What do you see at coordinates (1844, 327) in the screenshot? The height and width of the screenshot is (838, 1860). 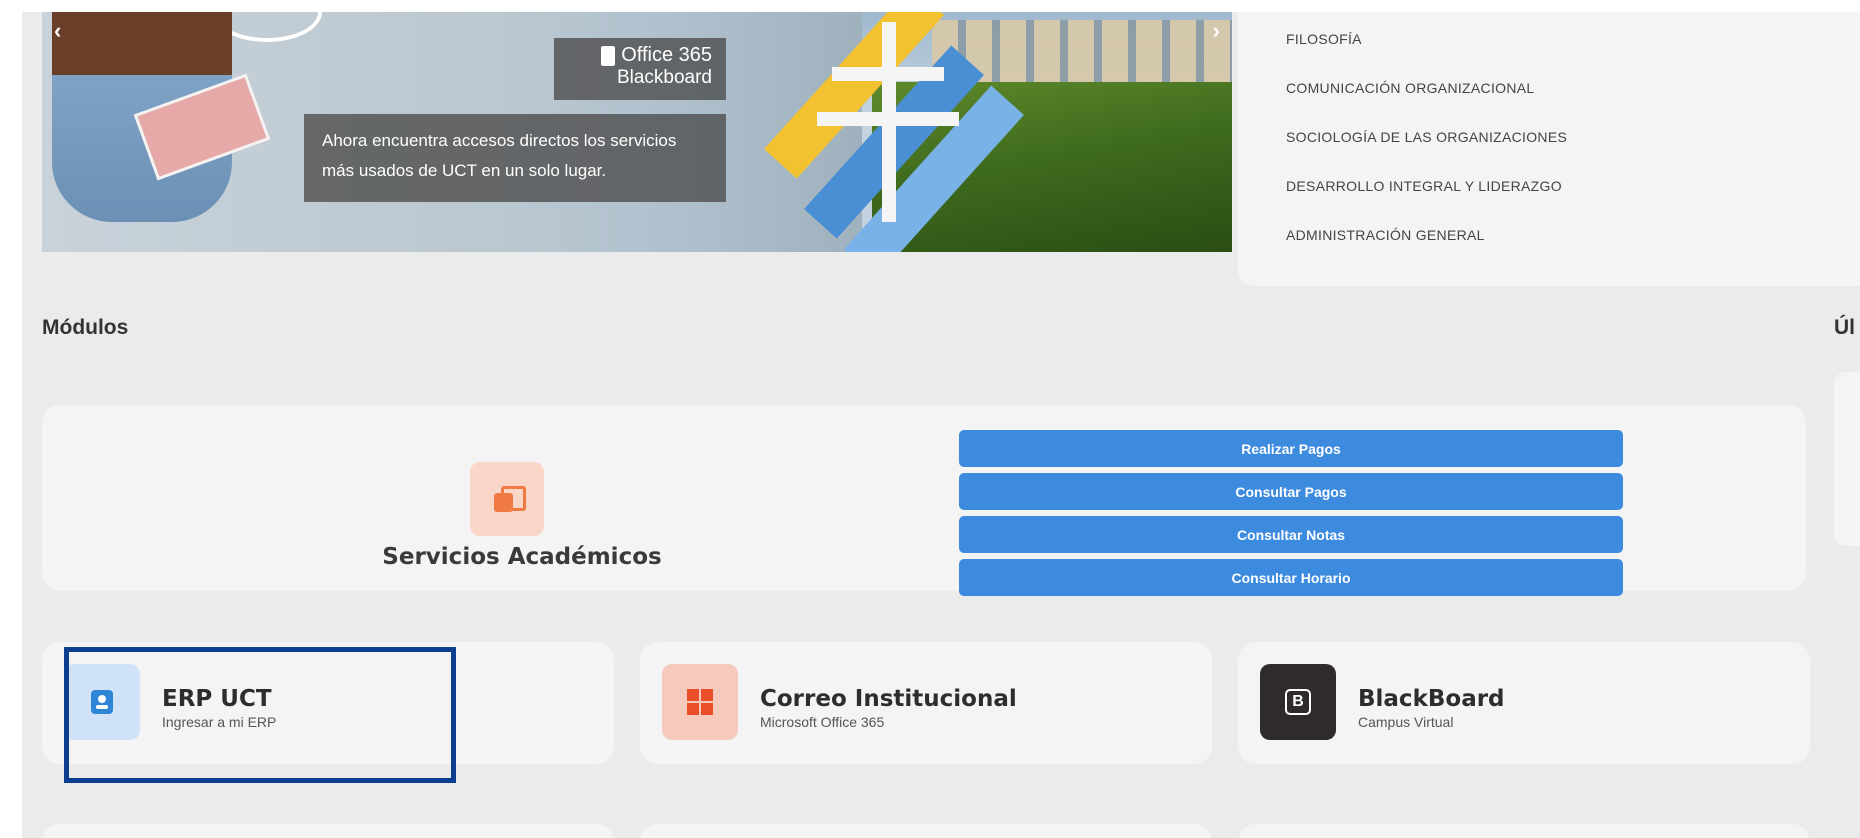 I see `right-section-title: Úl` at bounding box center [1844, 327].